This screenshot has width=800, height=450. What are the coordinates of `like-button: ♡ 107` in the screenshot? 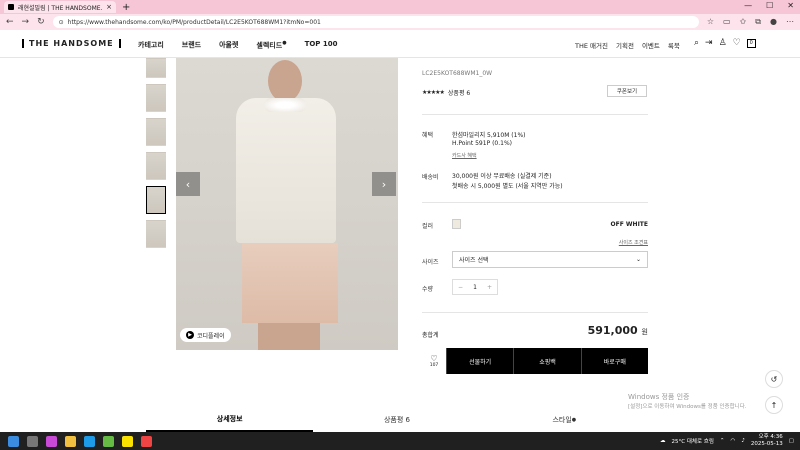 It's located at (434, 361).